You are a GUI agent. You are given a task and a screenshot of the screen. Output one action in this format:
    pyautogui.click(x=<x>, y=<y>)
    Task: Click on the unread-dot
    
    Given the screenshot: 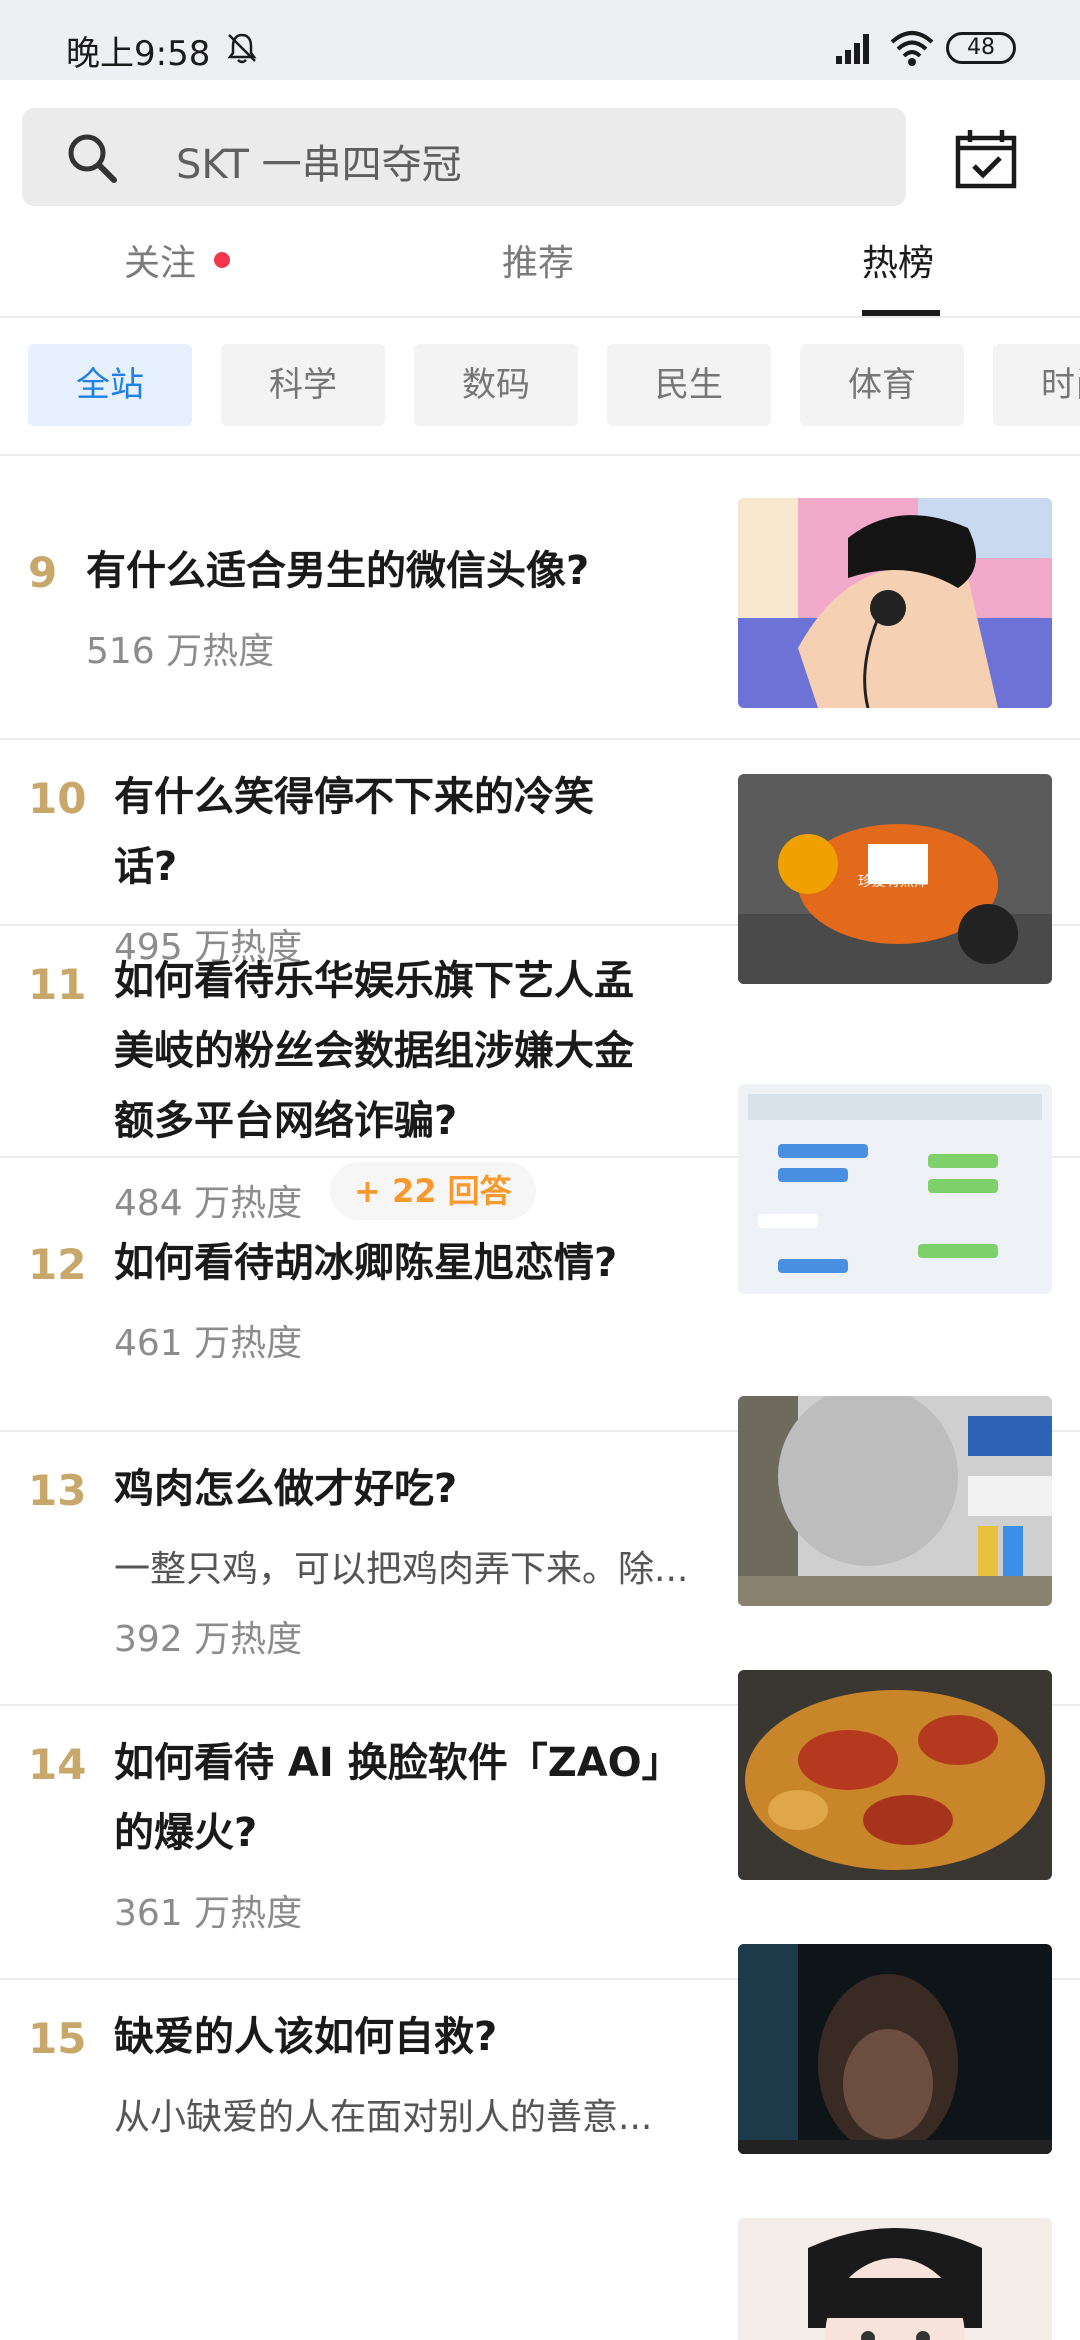 What is the action you would take?
    pyautogui.click(x=222, y=260)
    